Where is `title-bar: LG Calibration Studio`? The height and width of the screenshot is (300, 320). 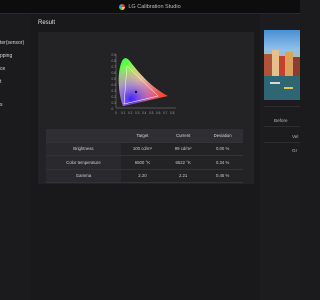
title-bar: LG Calibration Studio is located at coordinates (150, 7).